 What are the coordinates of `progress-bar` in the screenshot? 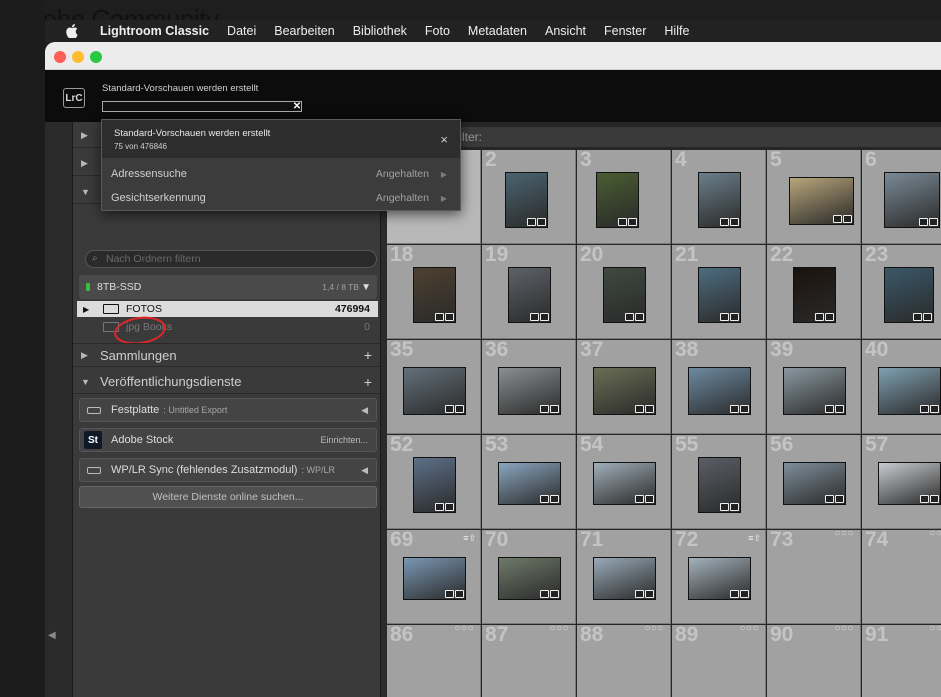 It's located at (202, 106).